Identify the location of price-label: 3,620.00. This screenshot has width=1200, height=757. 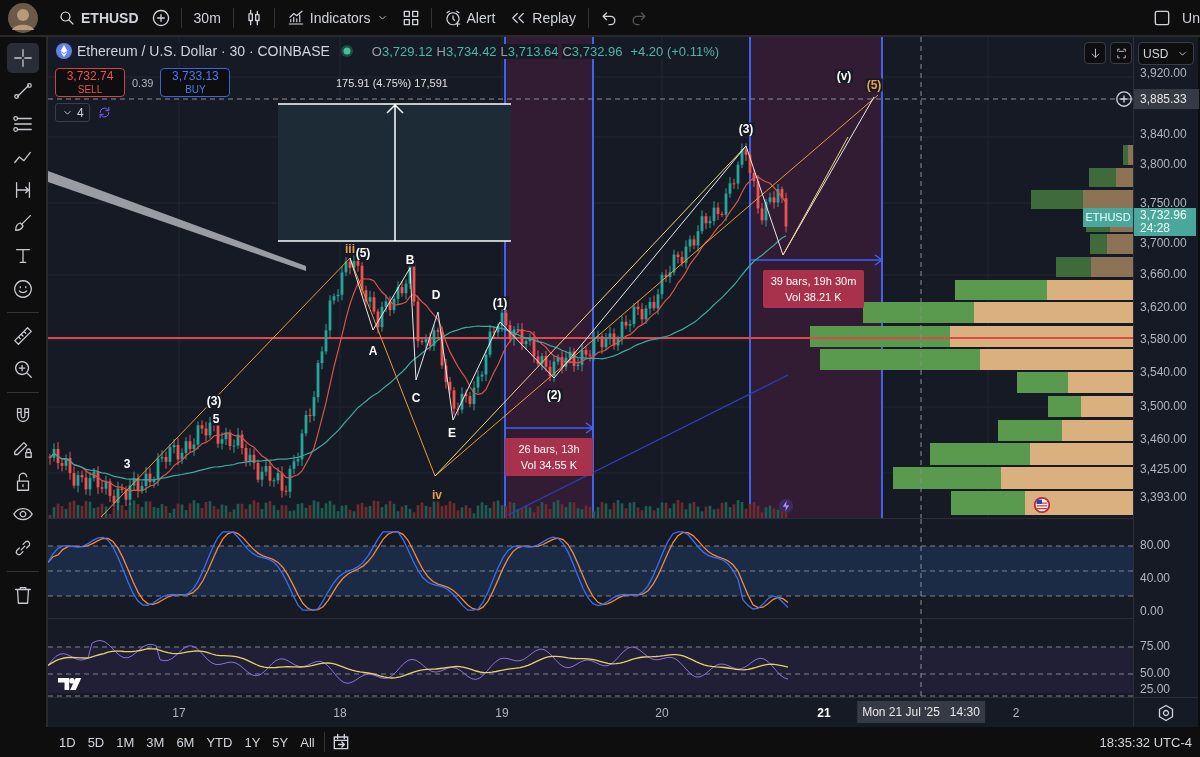
(1163, 306).